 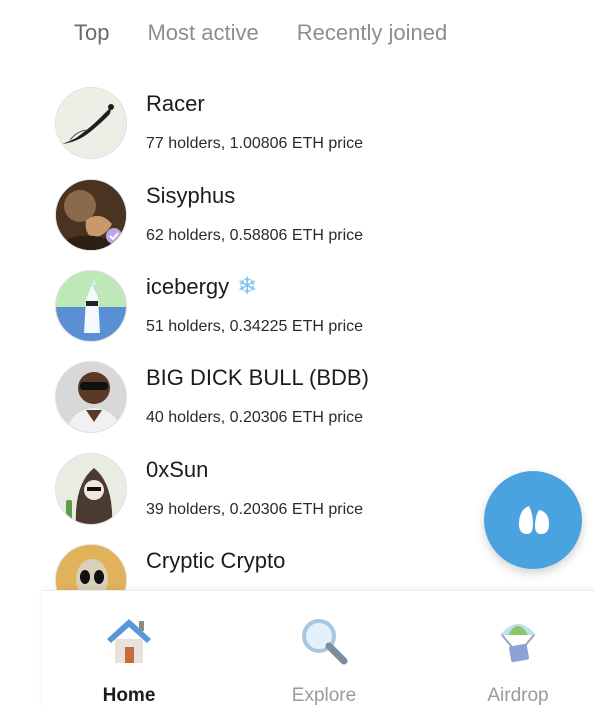 I want to click on list-item-sisyphus: Sisyphus 62 holders, 0.58806 ETH price, so click(x=297, y=224).